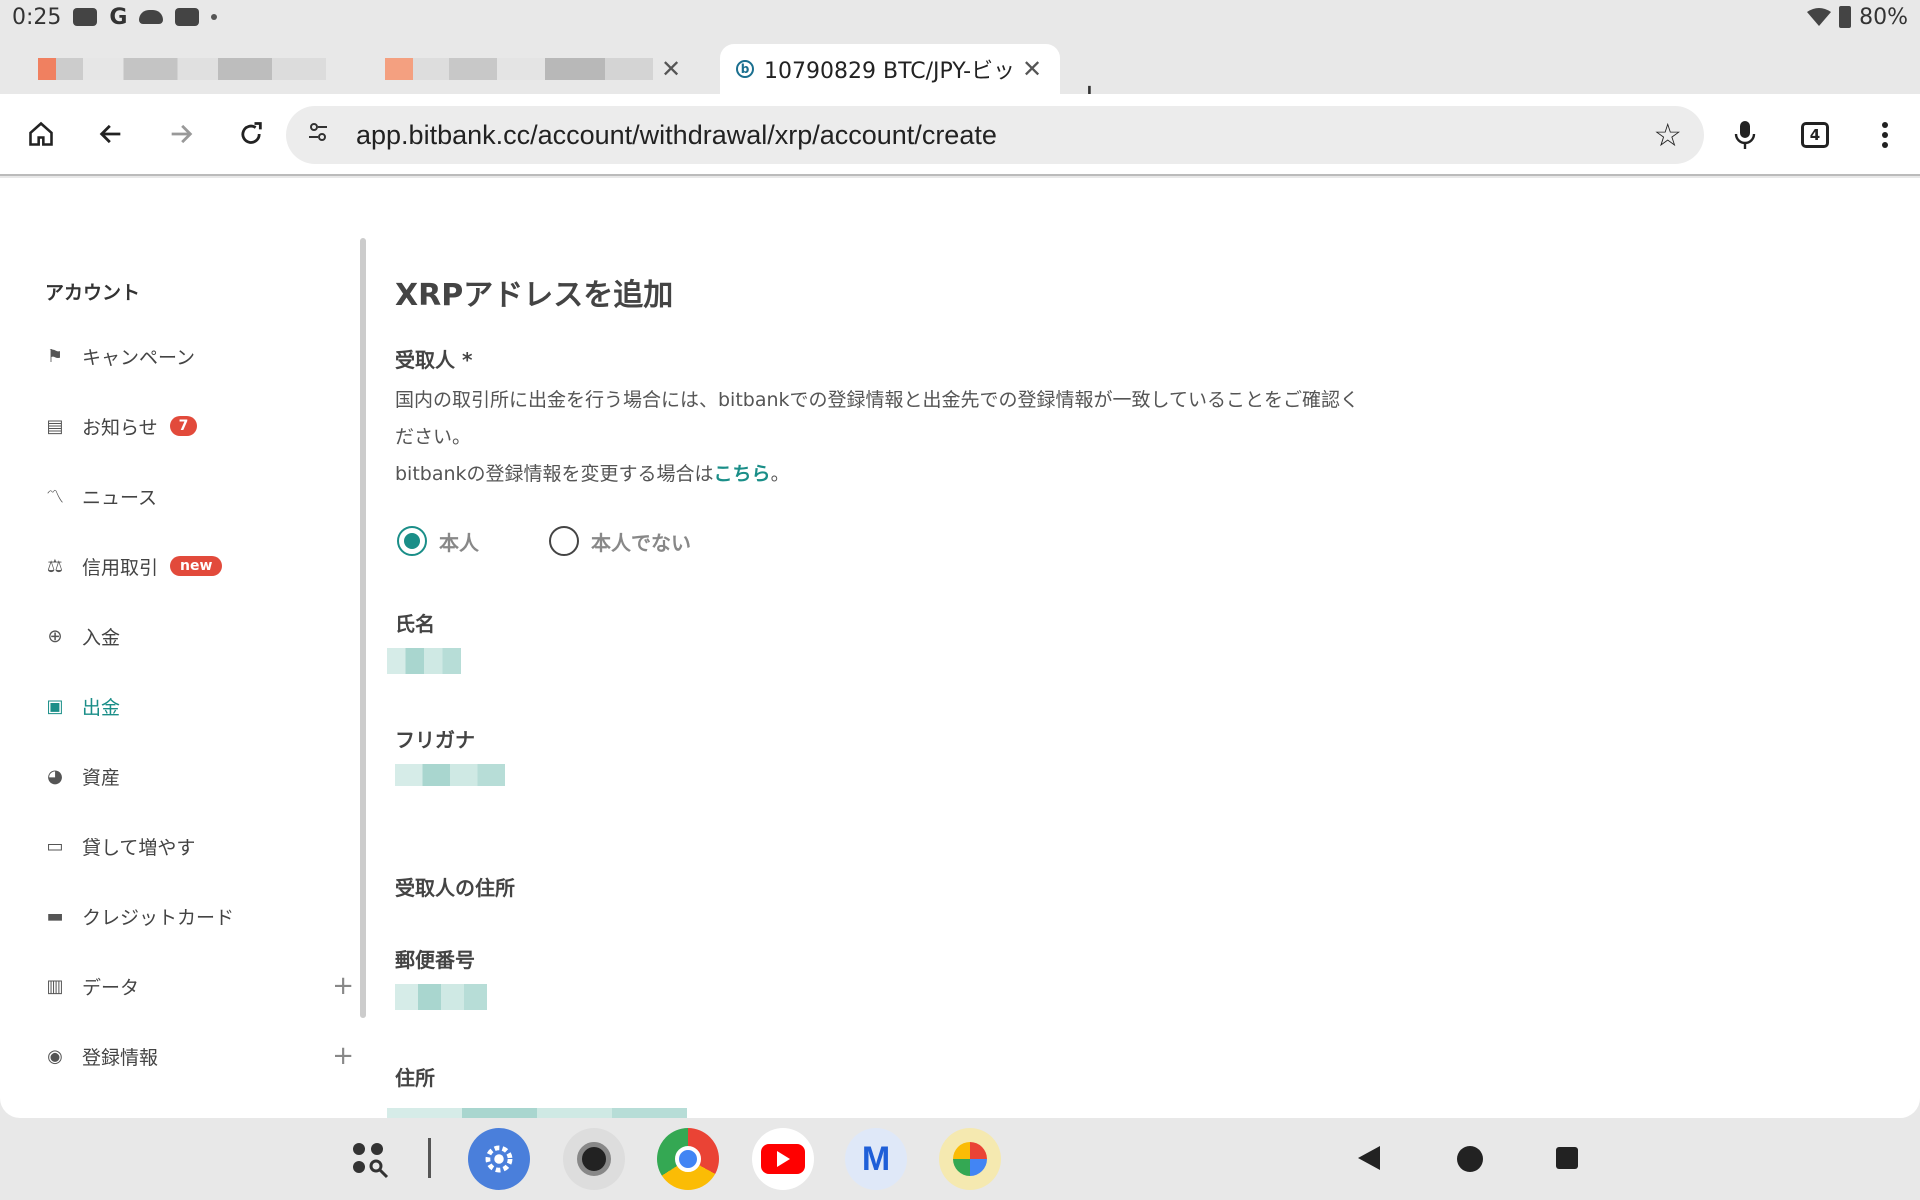 The image size is (1920, 1200). I want to click on recipient-type-radio-group: 本人 本人でない, so click(579, 541).